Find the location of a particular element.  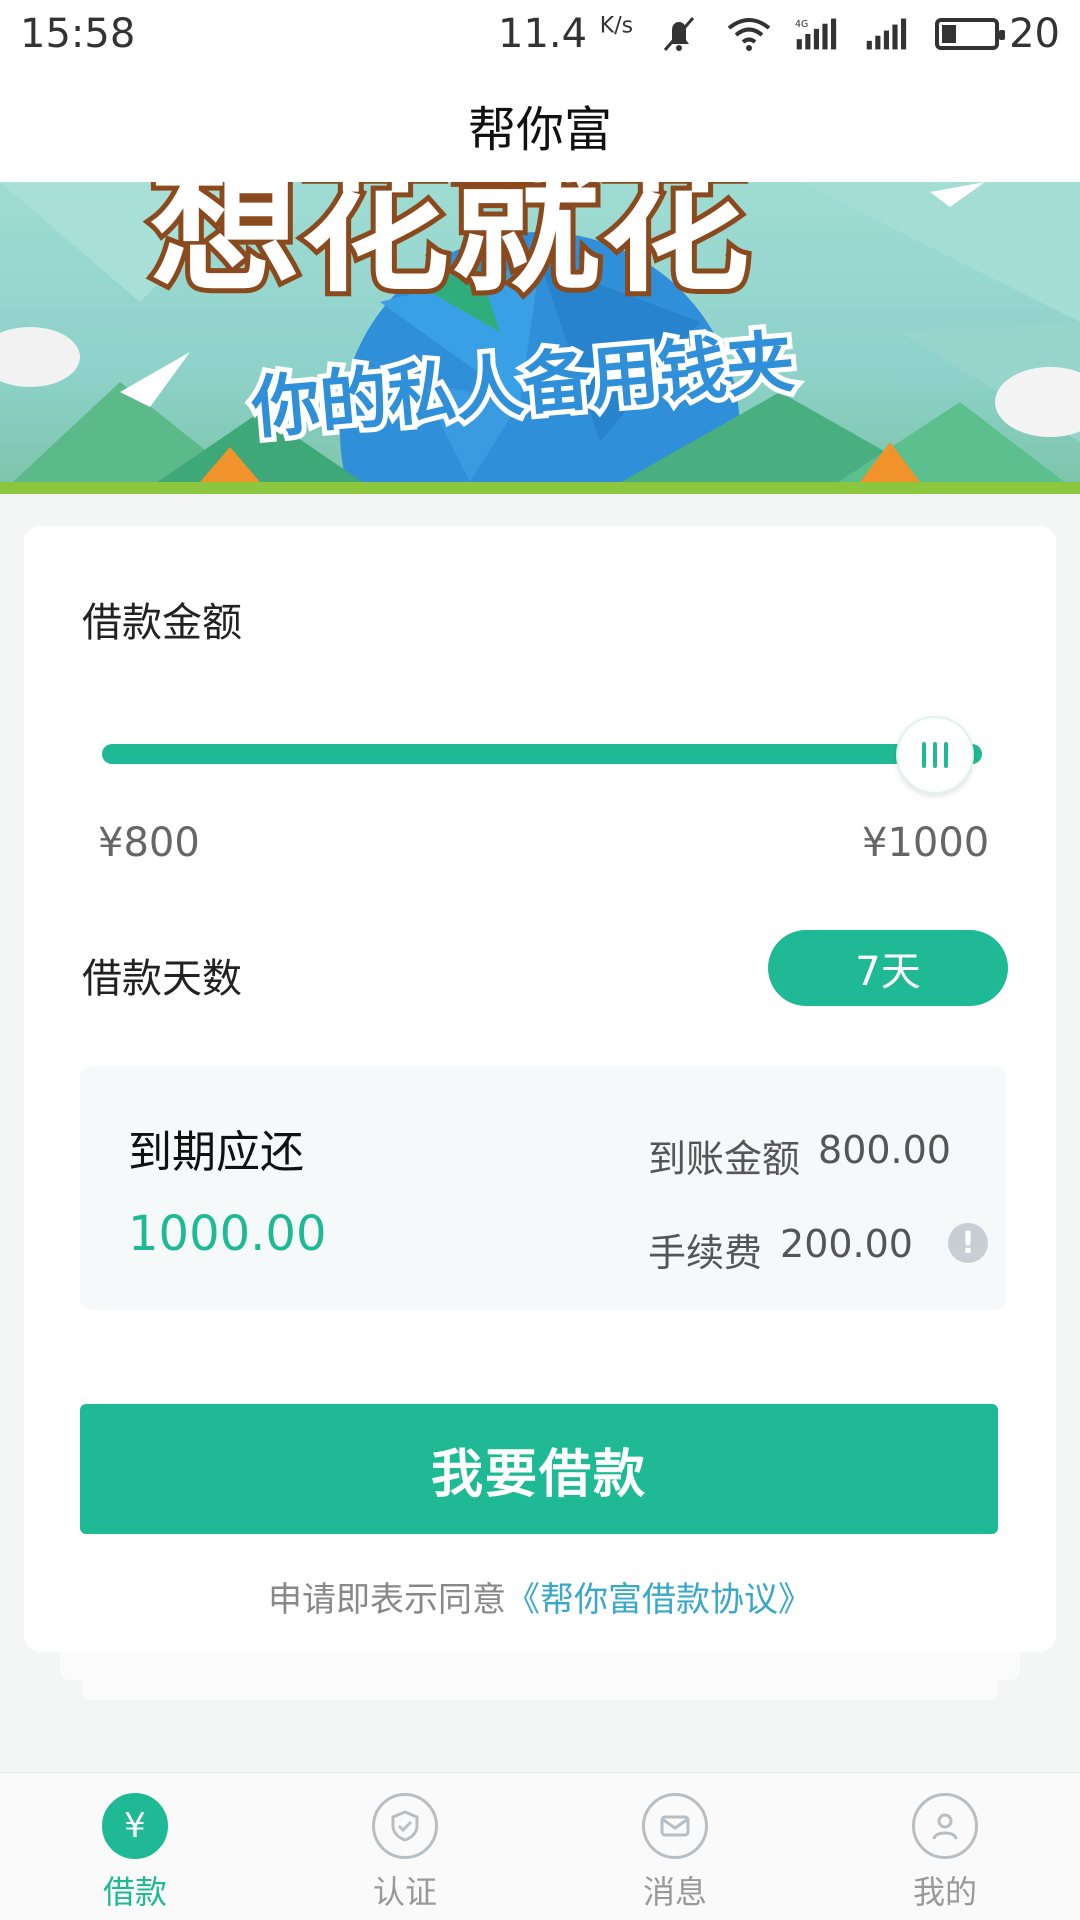

amount-slider-handle is located at coordinates (935, 755).